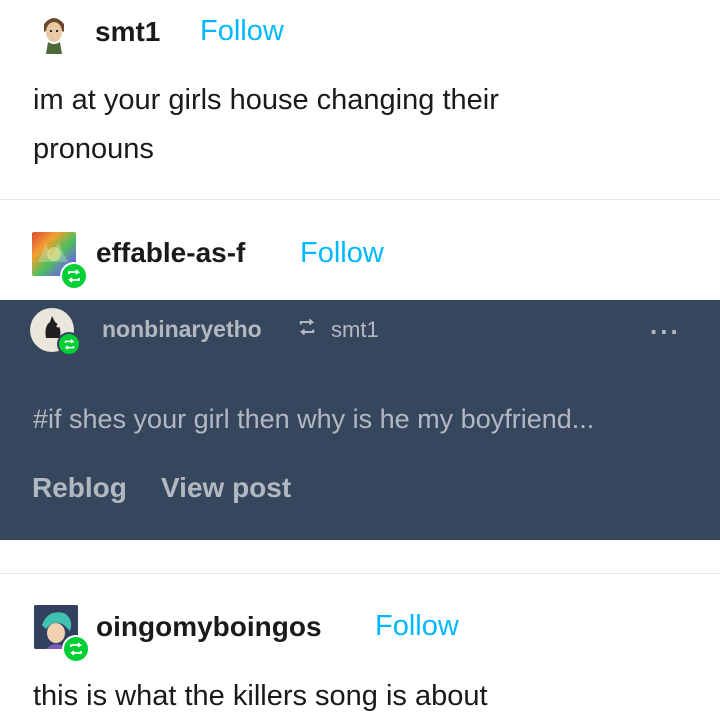  What do you see at coordinates (226, 488) in the screenshot?
I see `view-post-button: View post` at bounding box center [226, 488].